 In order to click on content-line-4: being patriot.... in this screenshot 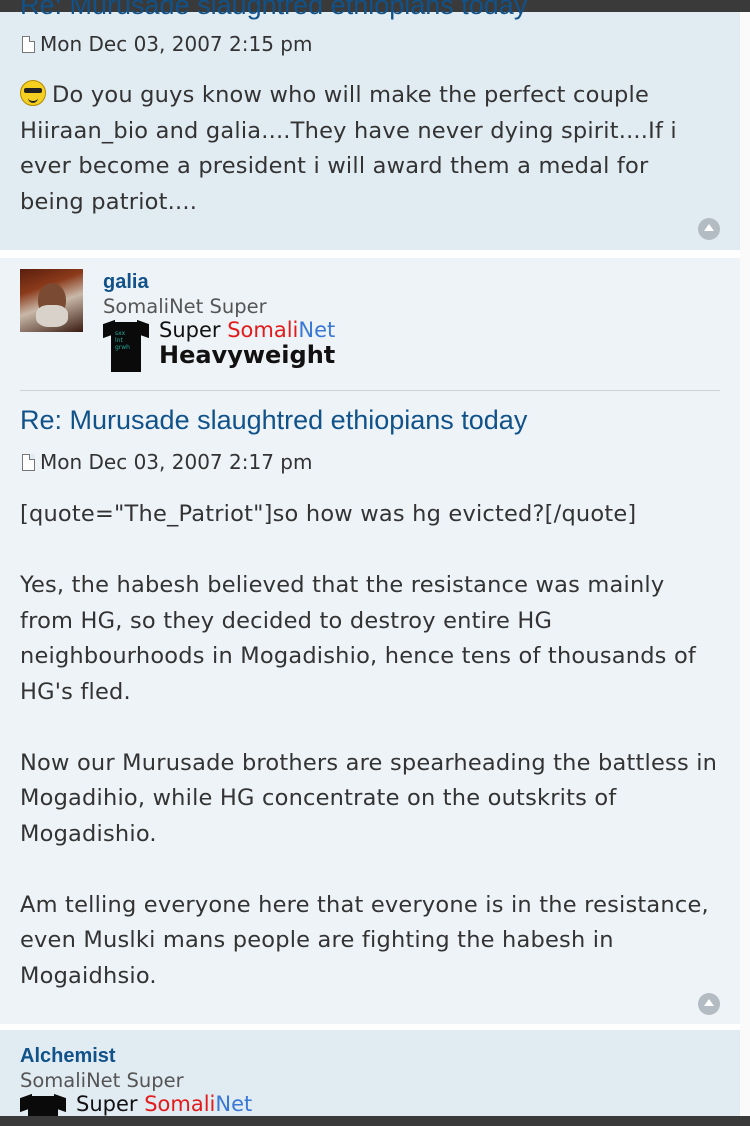, I will do `click(109, 201)`.